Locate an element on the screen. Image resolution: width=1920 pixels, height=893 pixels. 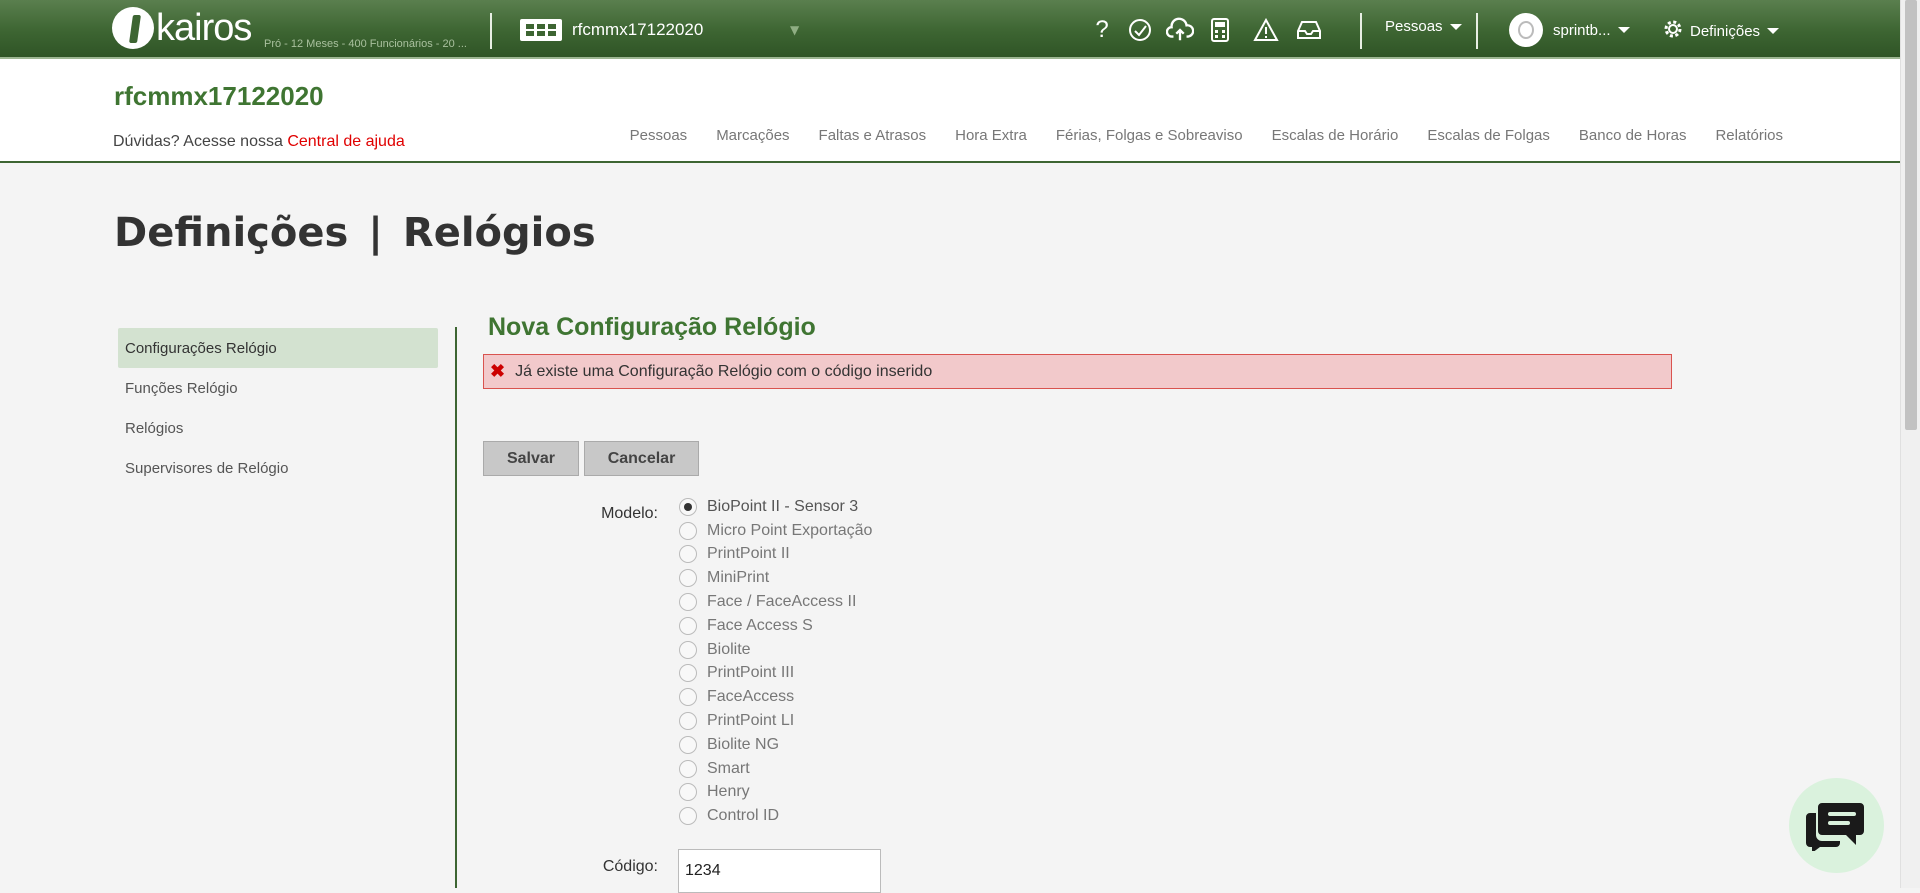
page-title-name: Relógios is located at coordinates (499, 233).